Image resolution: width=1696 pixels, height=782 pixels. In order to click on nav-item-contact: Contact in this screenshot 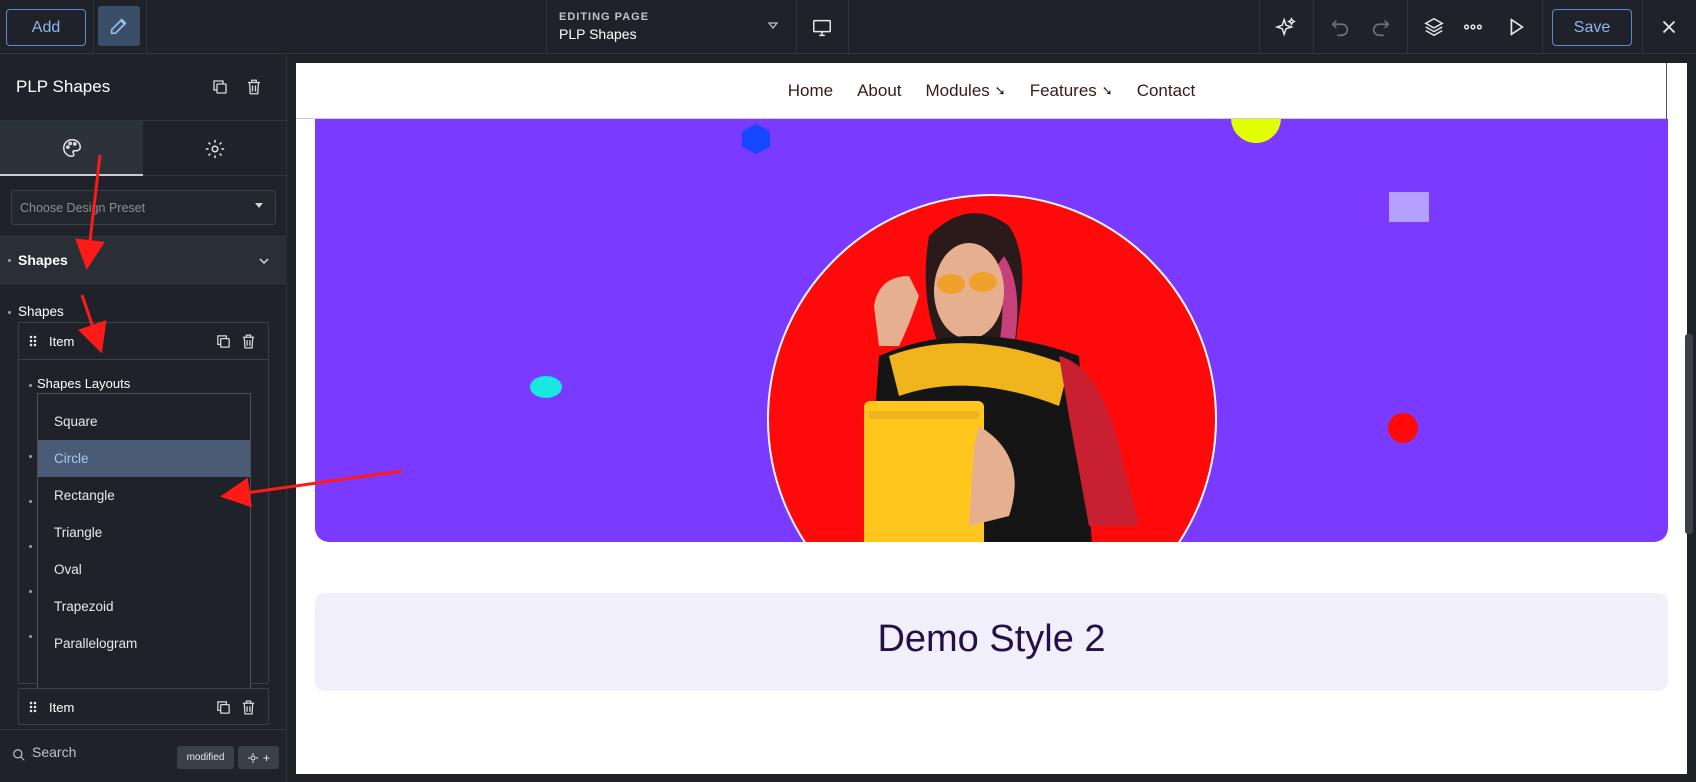, I will do `click(1166, 91)`.